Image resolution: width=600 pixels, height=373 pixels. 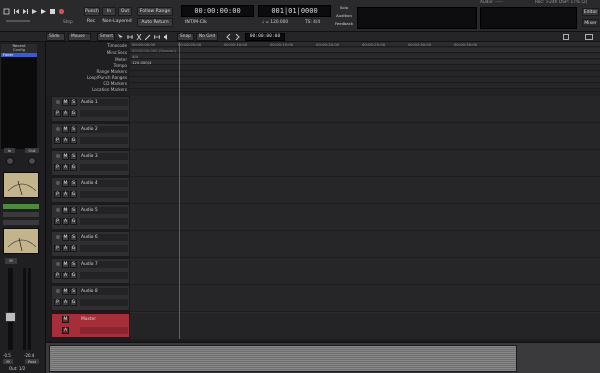 I want to click on fader-track, so click(x=10, y=309).